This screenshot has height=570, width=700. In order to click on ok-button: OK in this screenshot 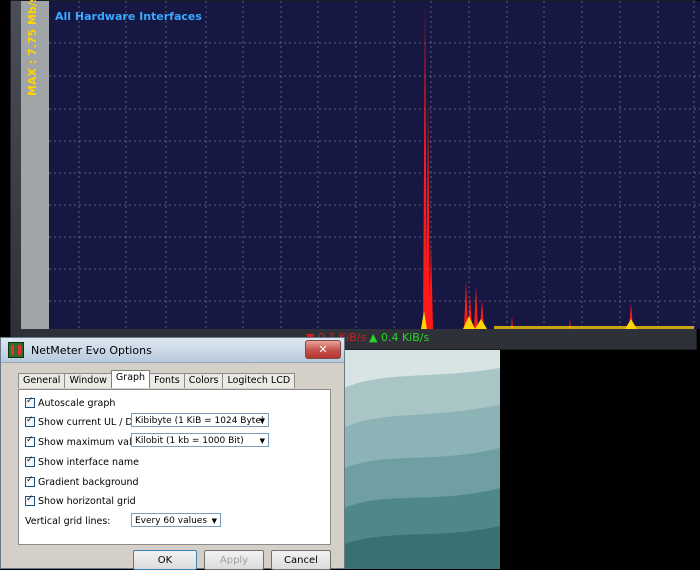, I will do `click(165, 560)`.